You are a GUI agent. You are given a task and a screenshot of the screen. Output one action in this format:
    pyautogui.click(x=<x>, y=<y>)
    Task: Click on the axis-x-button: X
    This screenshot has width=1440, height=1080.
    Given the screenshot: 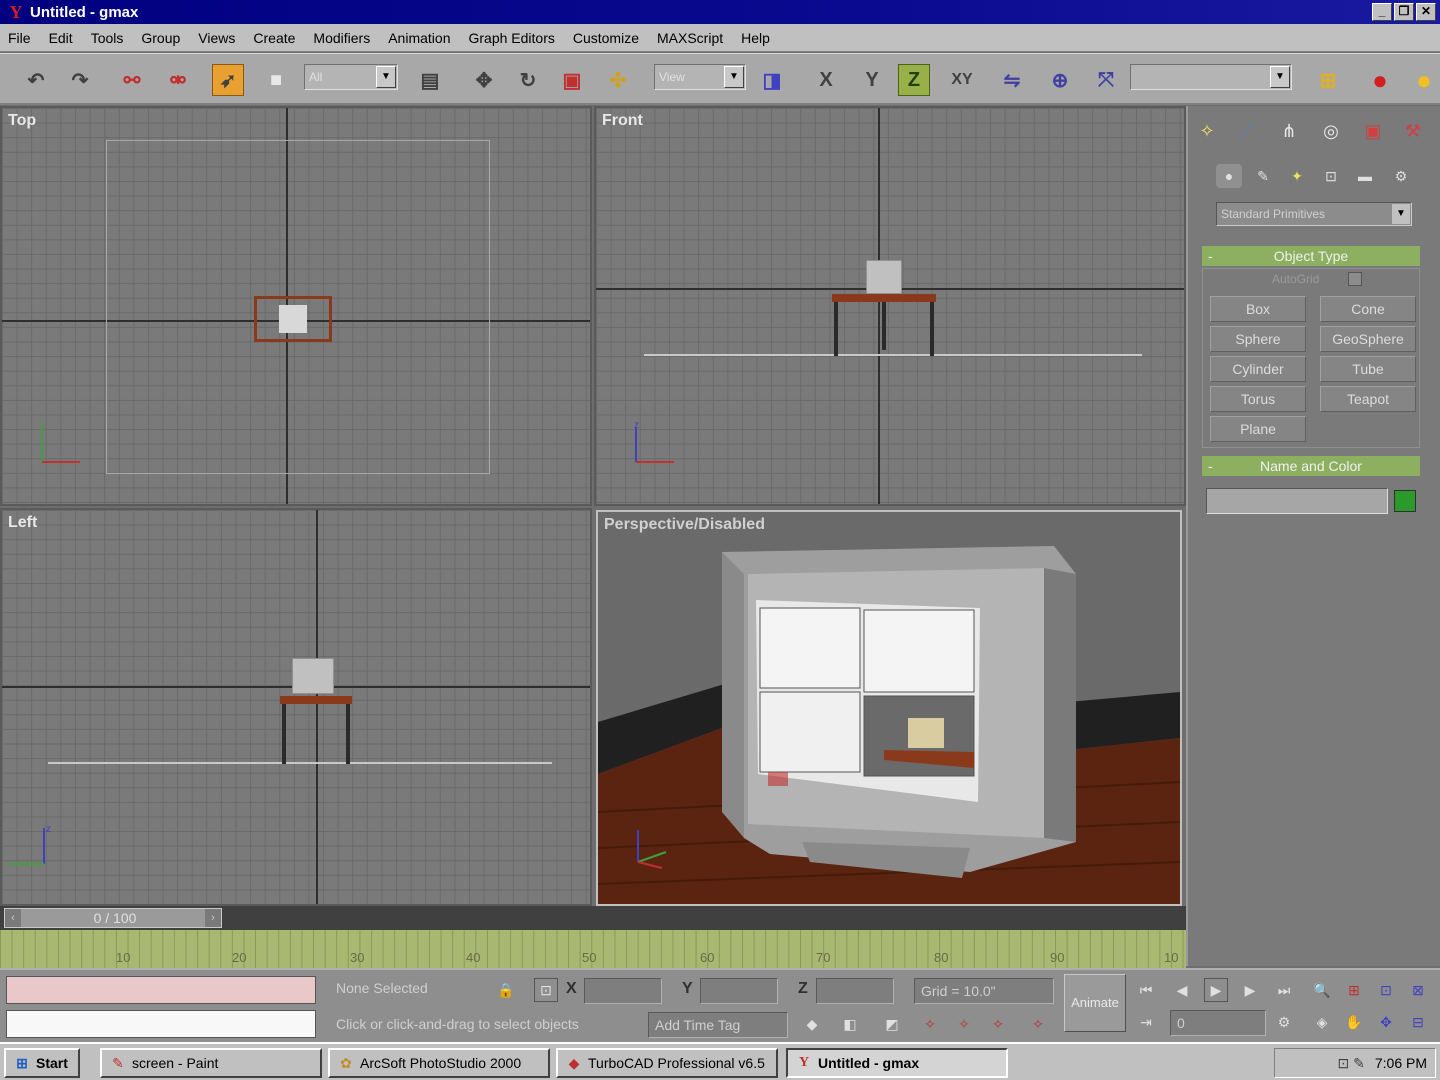 What is the action you would take?
    pyautogui.click(x=826, y=80)
    